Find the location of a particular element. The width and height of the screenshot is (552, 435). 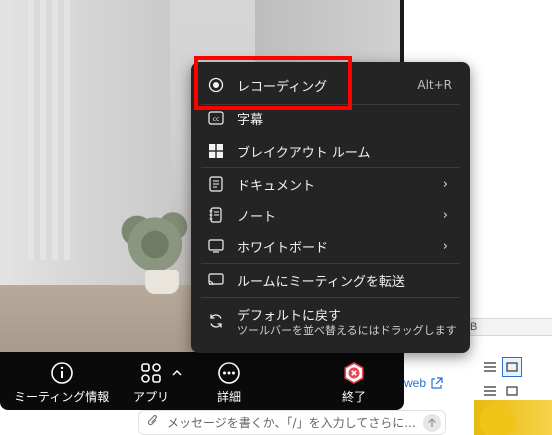

menu-item-notes: ノート › is located at coordinates (330, 215).